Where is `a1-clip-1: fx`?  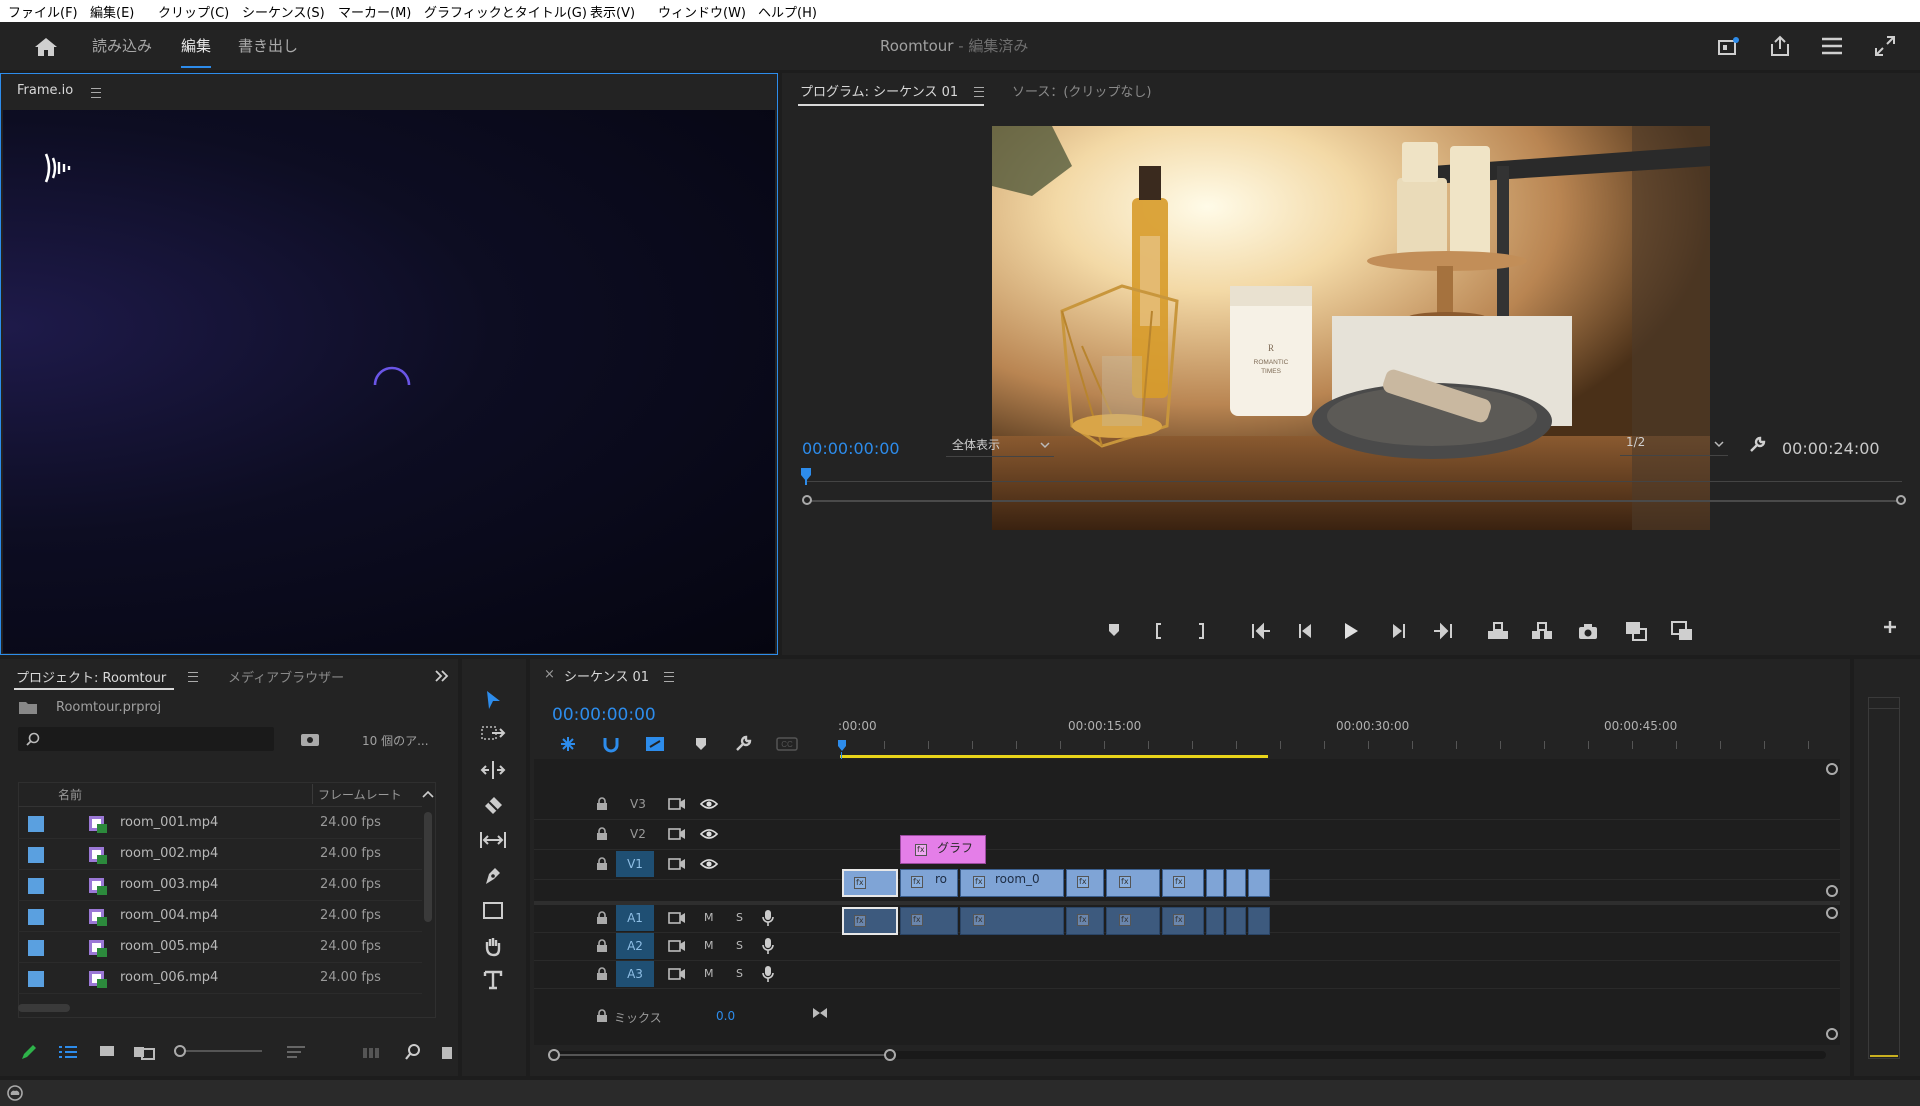
a1-clip-1: fx is located at coordinates (870, 921).